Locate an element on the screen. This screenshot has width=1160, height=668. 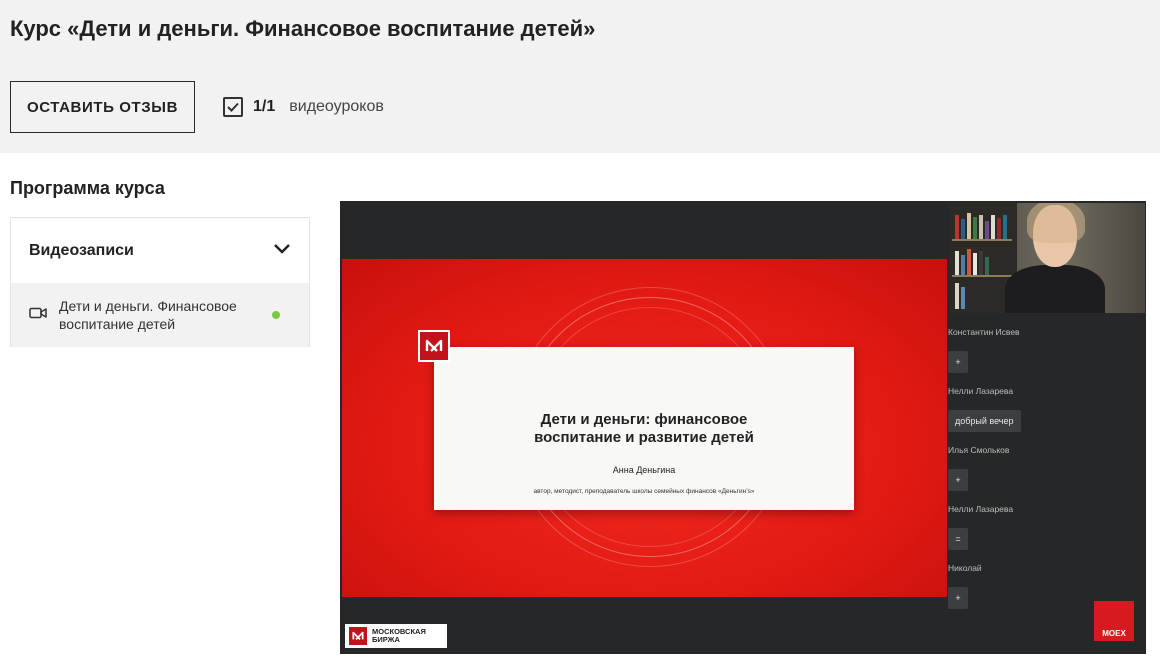
moex-corner-logo: MOEX is located at coordinates (1114, 621).